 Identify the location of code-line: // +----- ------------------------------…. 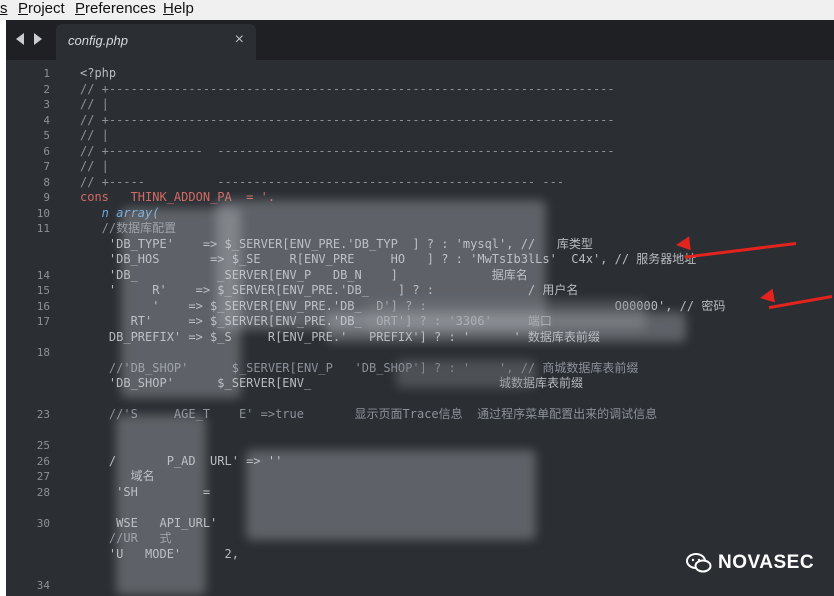
(322, 181).